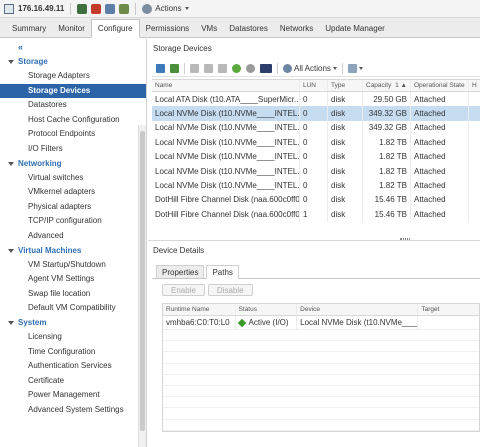  Describe the element at coordinates (73, 120) in the screenshot. I see `sidebar-item-host-cache: Host Cache Configuration` at that location.